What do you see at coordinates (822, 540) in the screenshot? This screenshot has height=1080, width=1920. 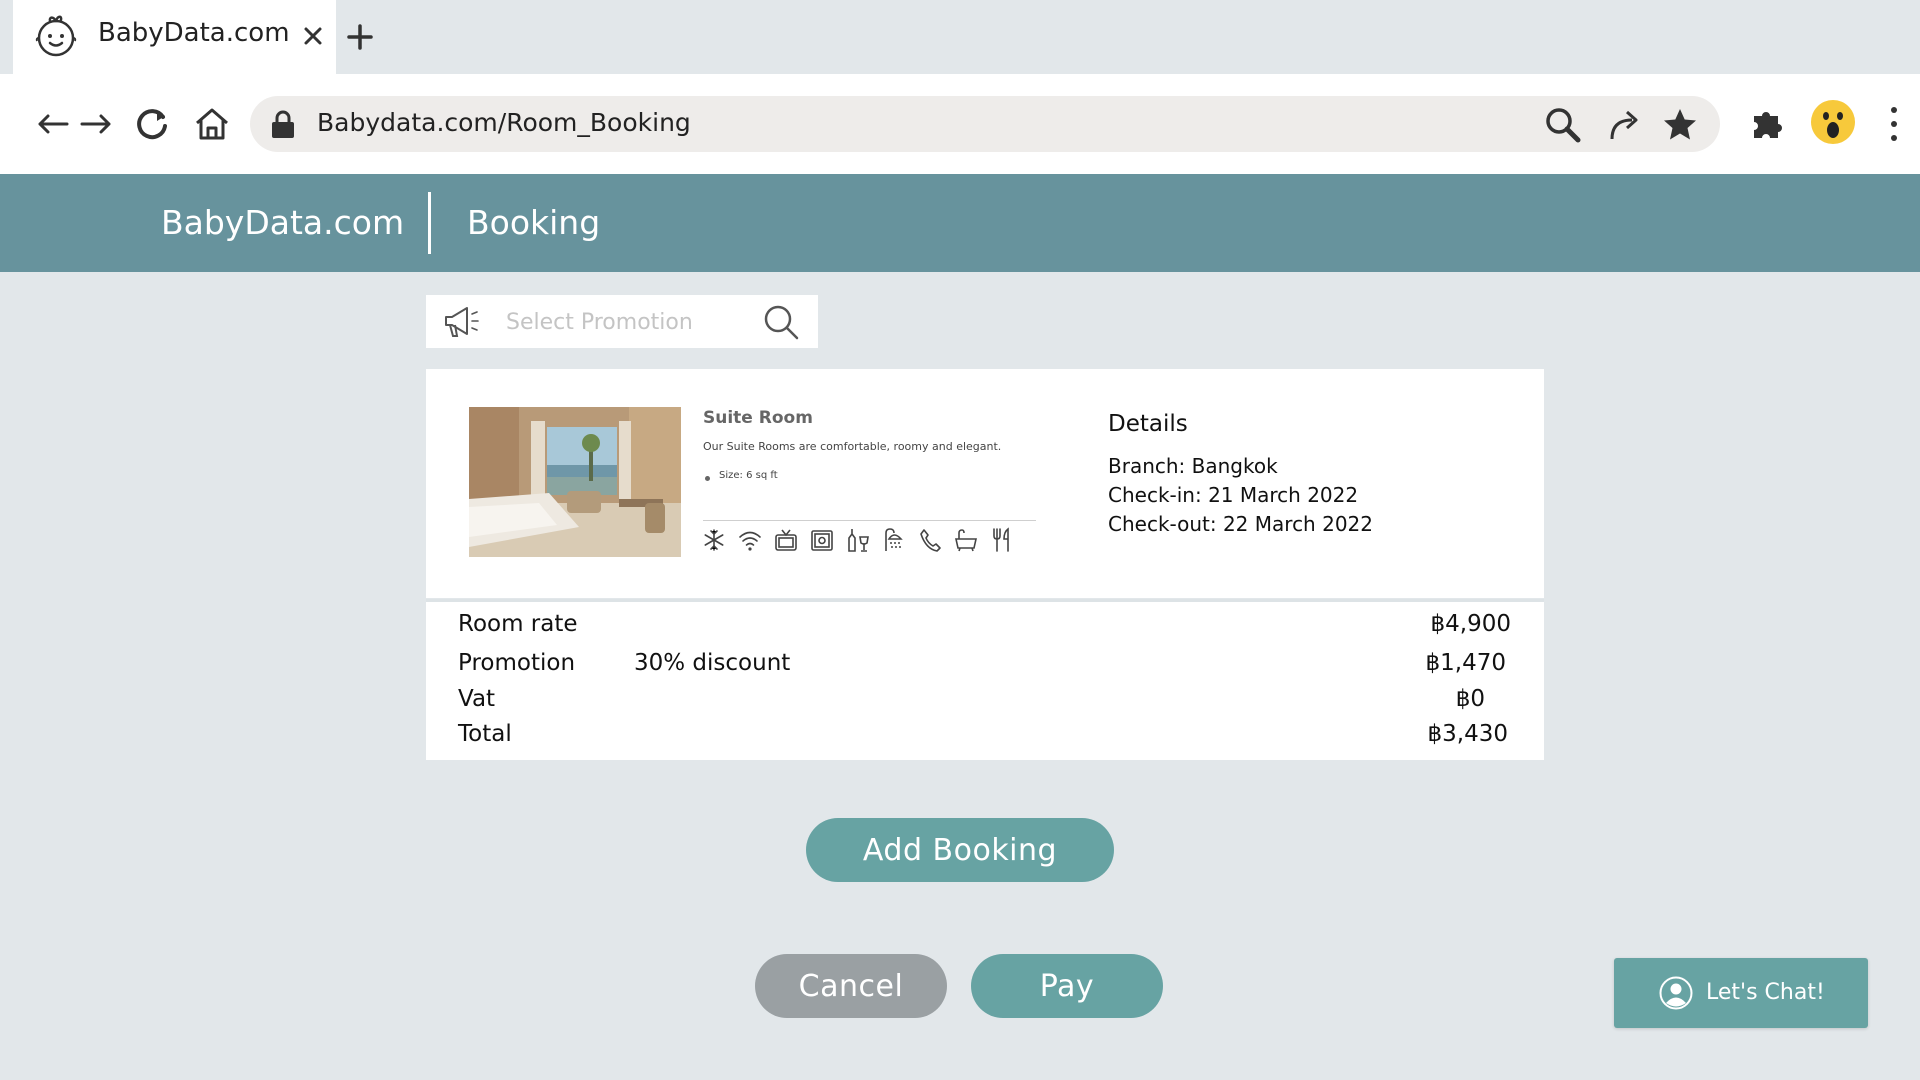 I see `safe-icon` at bounding box center [822, 540].